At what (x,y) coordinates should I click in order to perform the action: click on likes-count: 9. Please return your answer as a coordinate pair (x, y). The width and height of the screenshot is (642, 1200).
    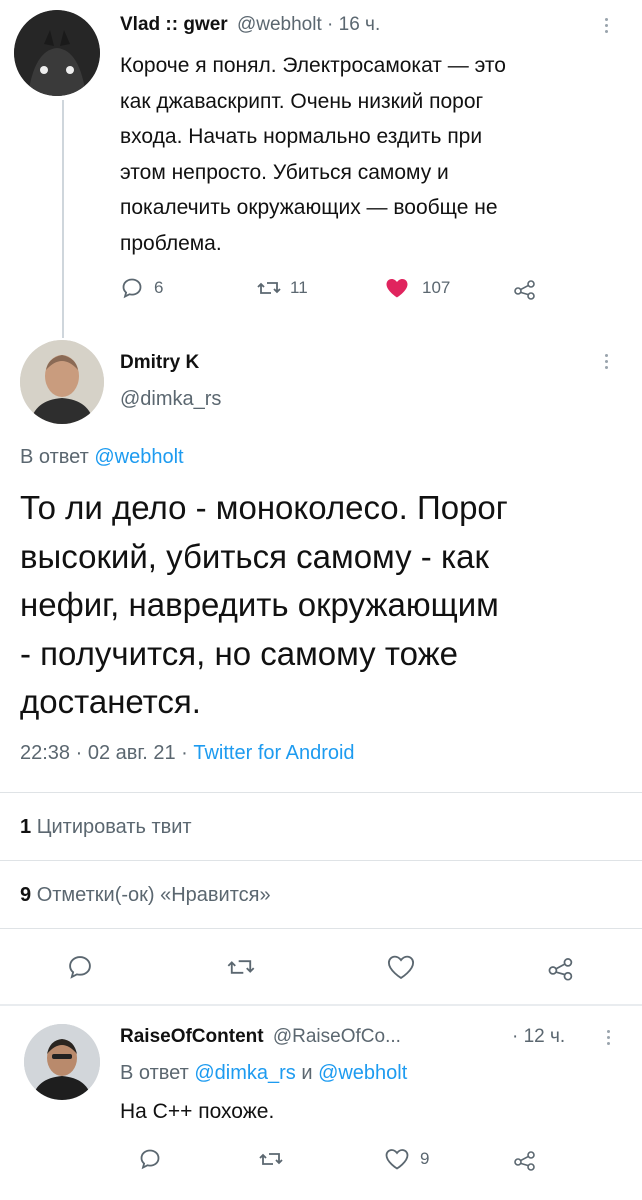
    Looking at the image, I should click on (26, 895).